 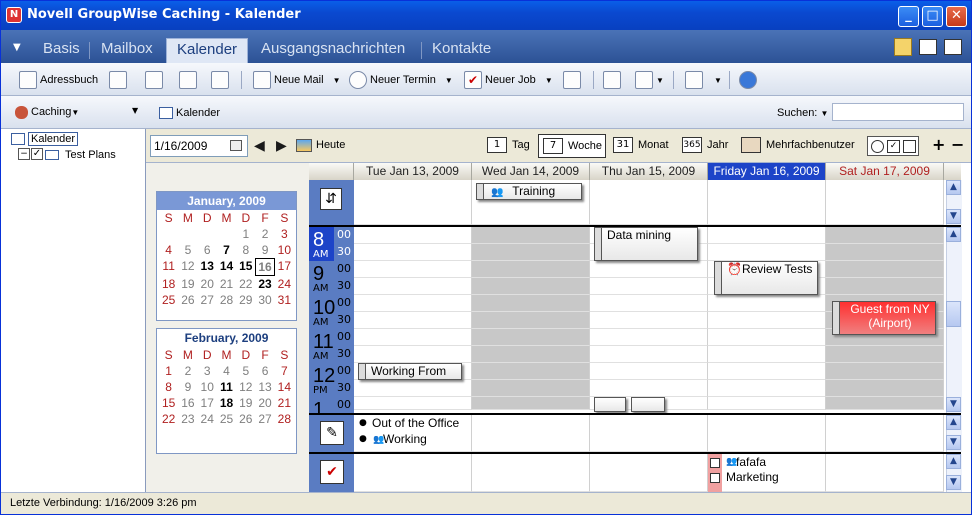 I want to click on day-cell: 24, so click(x=284, y=284).